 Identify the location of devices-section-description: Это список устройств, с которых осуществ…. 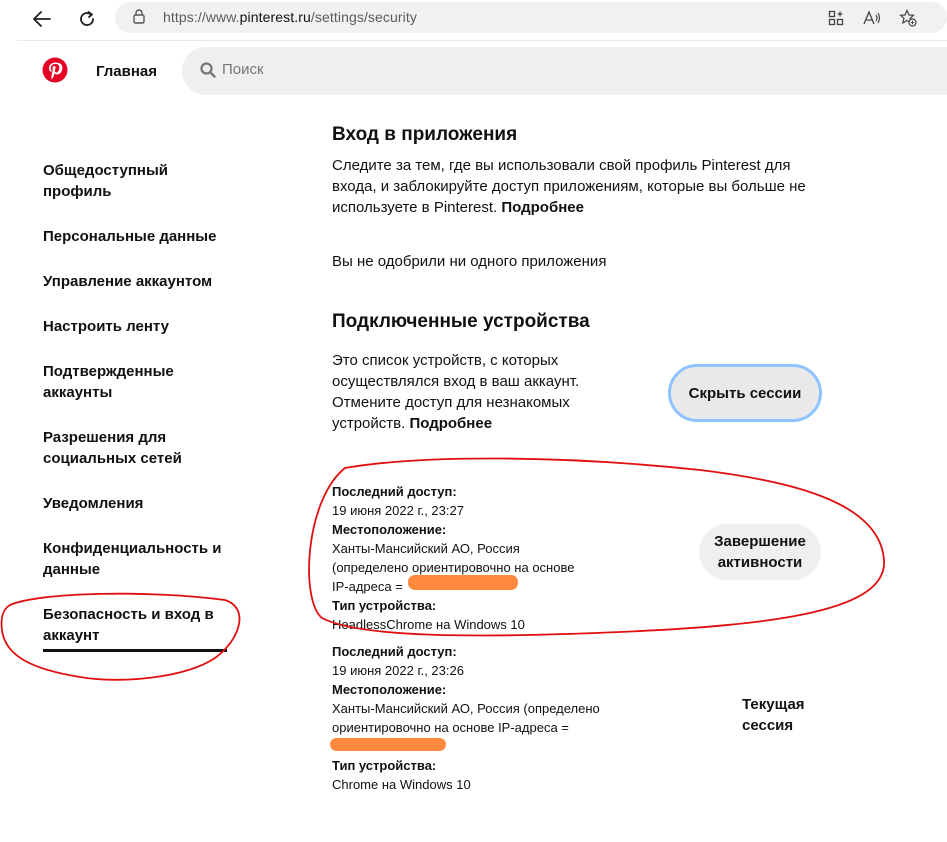
(467, 392).